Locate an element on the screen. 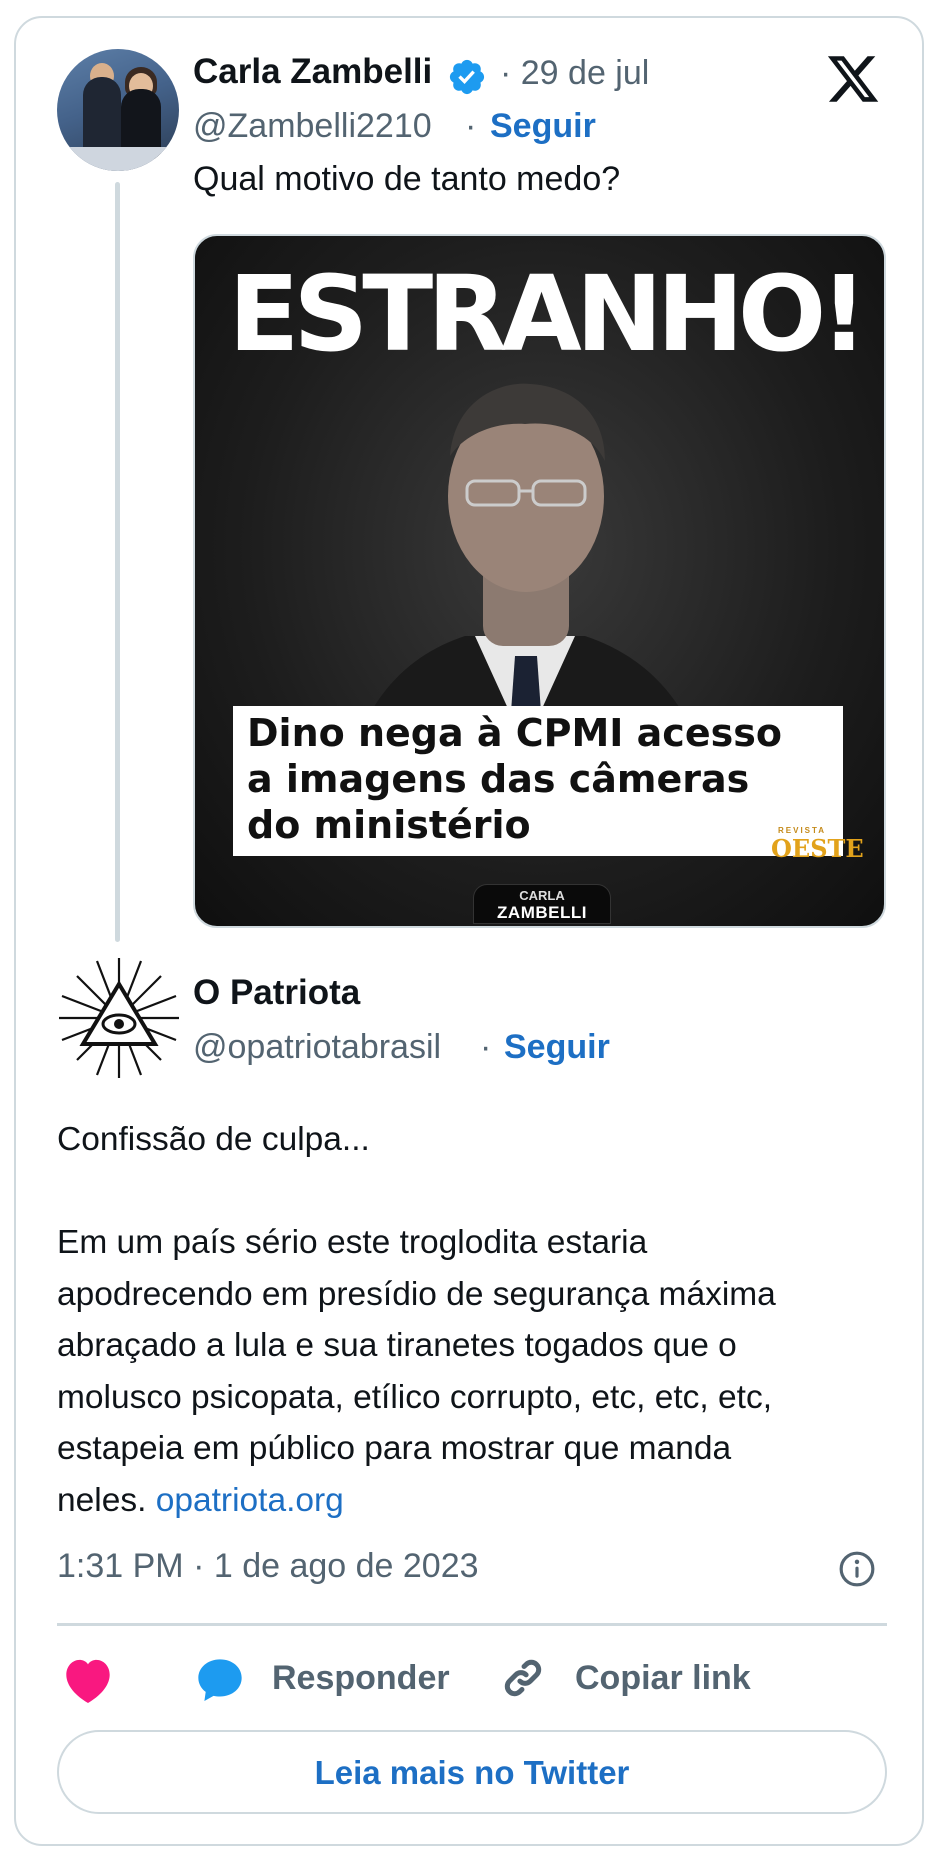  heart-icon is located at coordinates (88, 1680).